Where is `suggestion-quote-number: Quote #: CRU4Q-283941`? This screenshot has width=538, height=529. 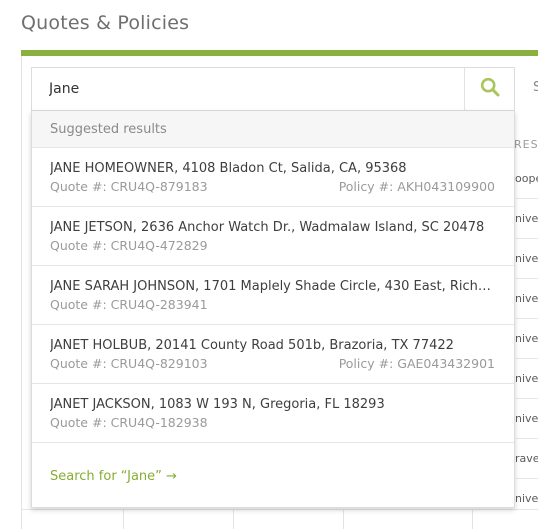 suggestion-quote-number: Quote #: CRU4Q-283941 is located at coordinates (129, 304).